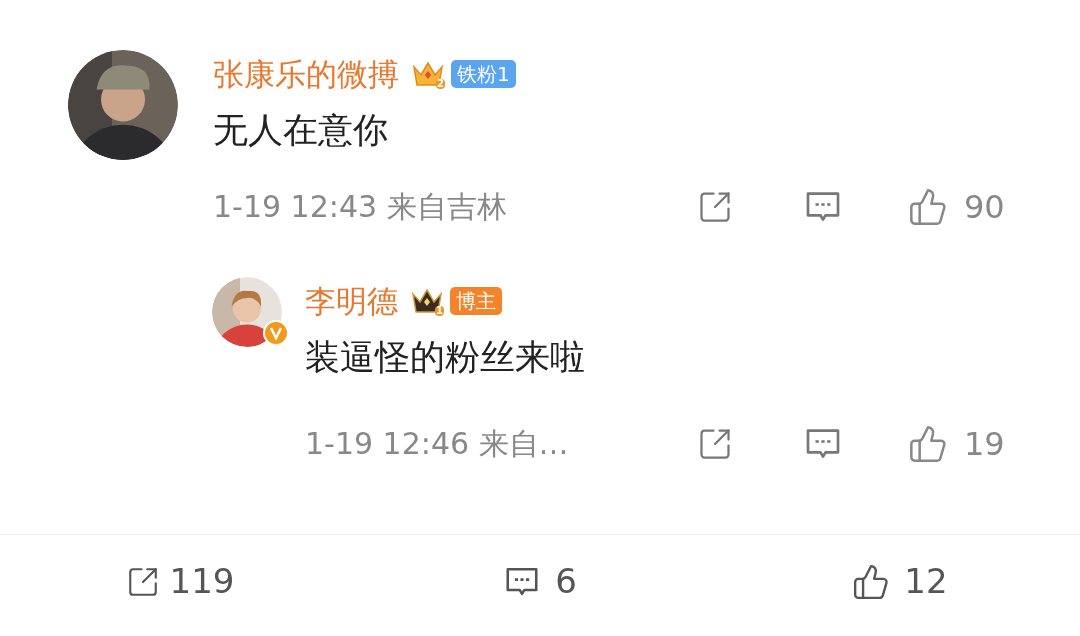  I want to click on like-button: 90, so click(974, 206).